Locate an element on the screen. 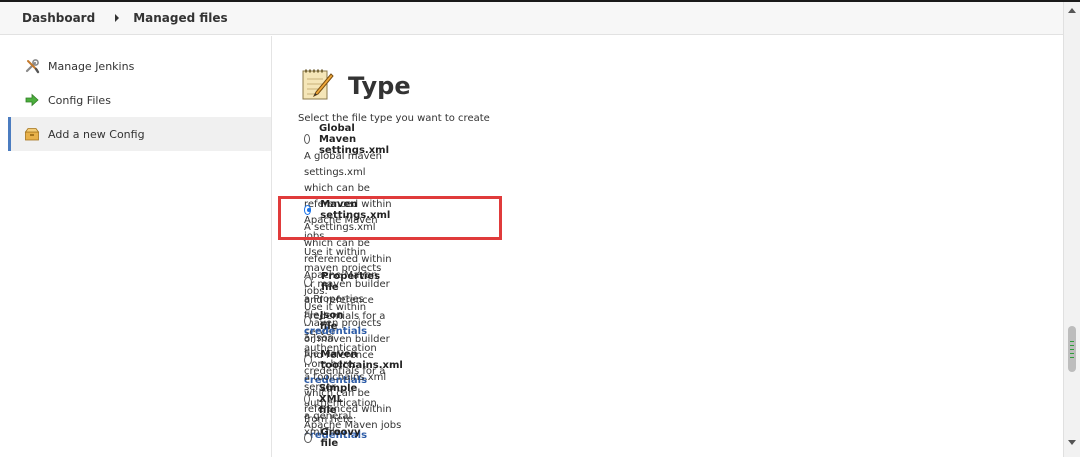 The height and width of the screenshot is (457, 1080). breadcrumb: Dashboard Managed files is located at coordinates (531, 18).